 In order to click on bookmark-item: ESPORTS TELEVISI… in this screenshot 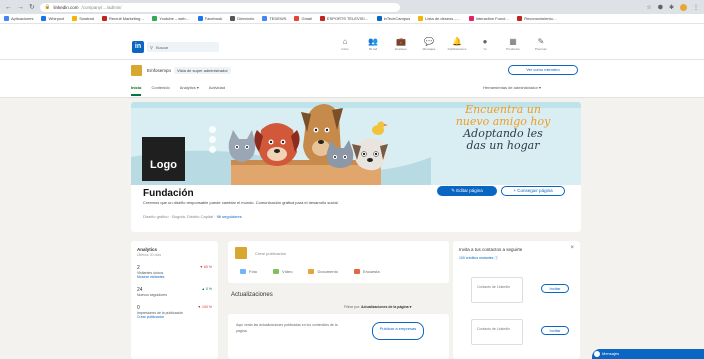, I will do `click(344, 18)`.